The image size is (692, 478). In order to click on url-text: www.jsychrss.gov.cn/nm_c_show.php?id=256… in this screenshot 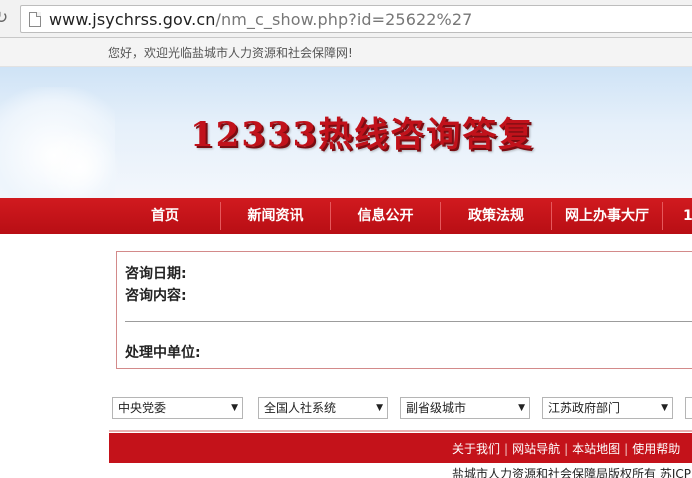, I will do `click(260, 19)`.